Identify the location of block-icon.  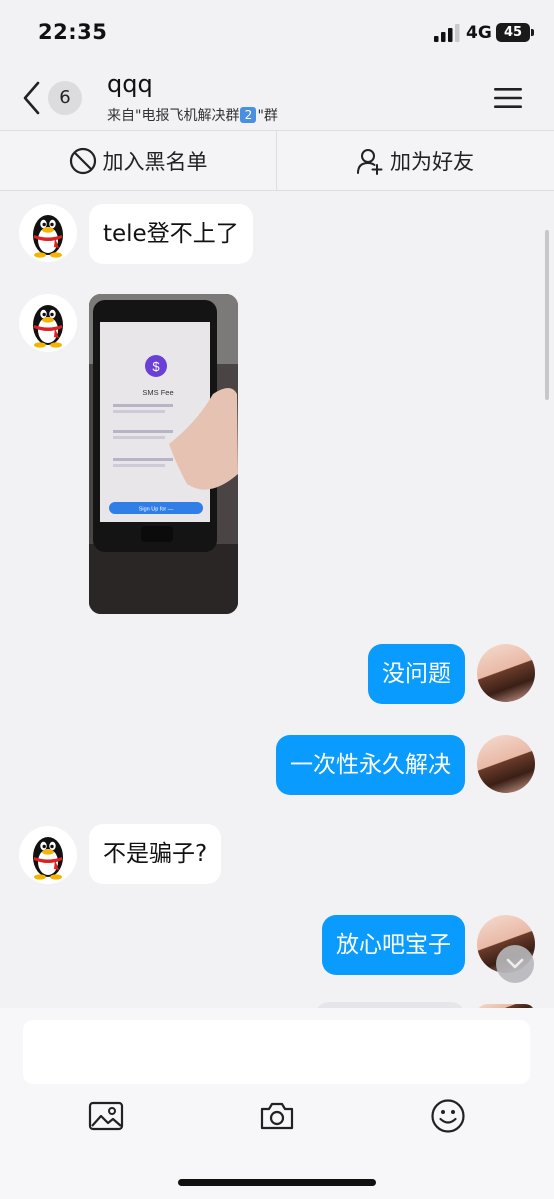
(83, 161).